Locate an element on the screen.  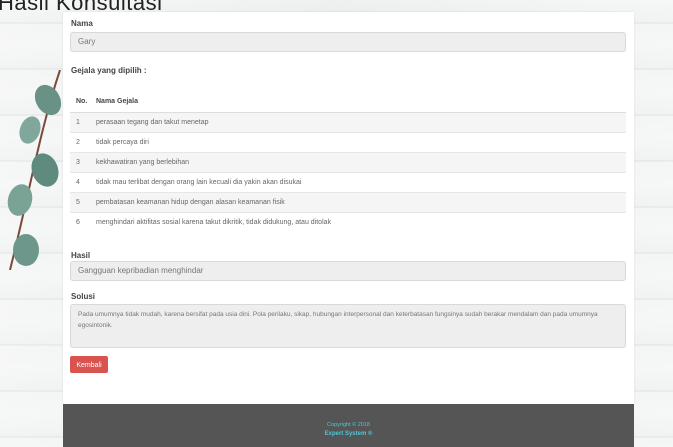
footer-copyright: Copyright © 2018 is located at coordinates (348, 425).